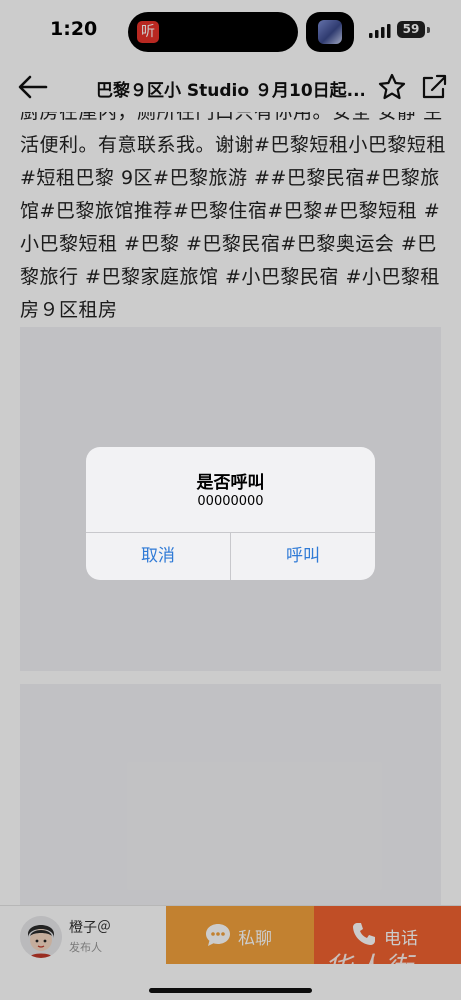  What do you see at coordinates (158, 556) in the screenshot?
I see `dialog-cancel-button: 取消` at bounding box center [158, 556].